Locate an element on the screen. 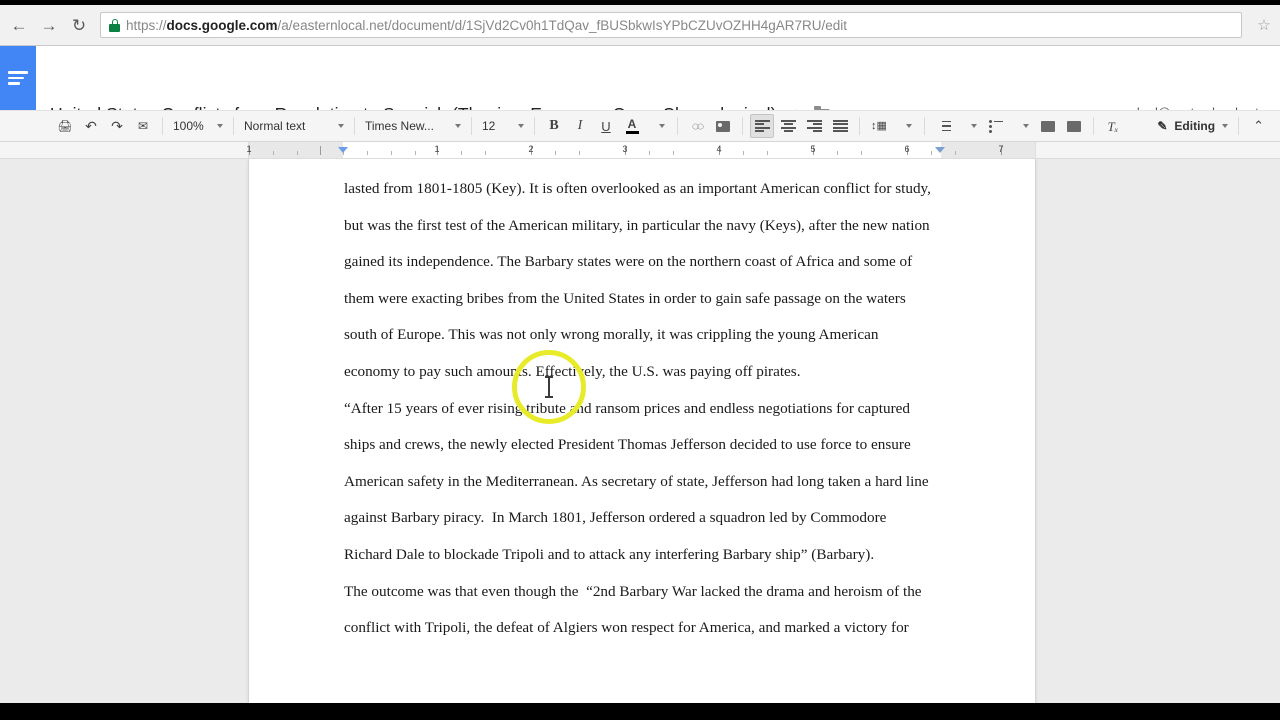 The width and height of the screenshot is (1280, 720). ruler-number: 7 is located at coordinates (1001, 149).